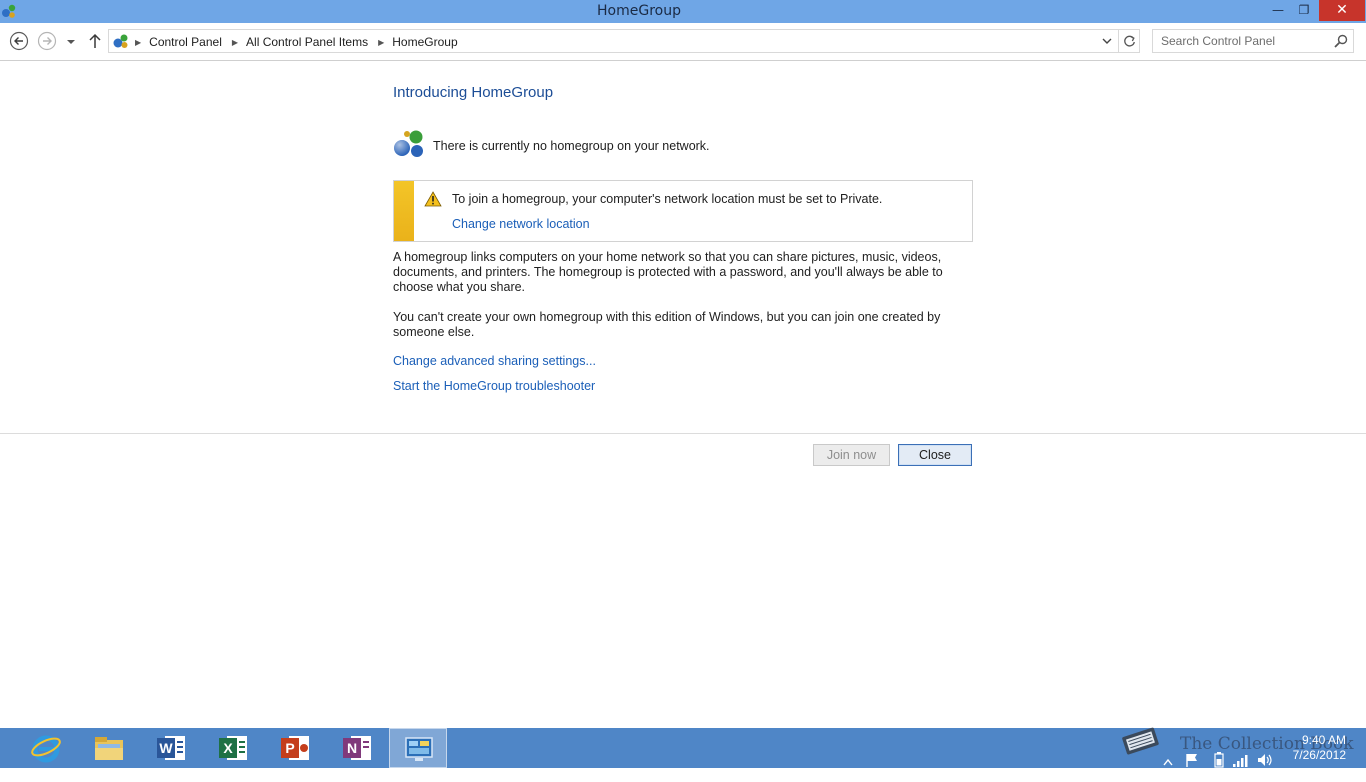  Describe the element at coordinates (1141, 740) in the screenshot. I see `touch-keyboard-icon` at that location.